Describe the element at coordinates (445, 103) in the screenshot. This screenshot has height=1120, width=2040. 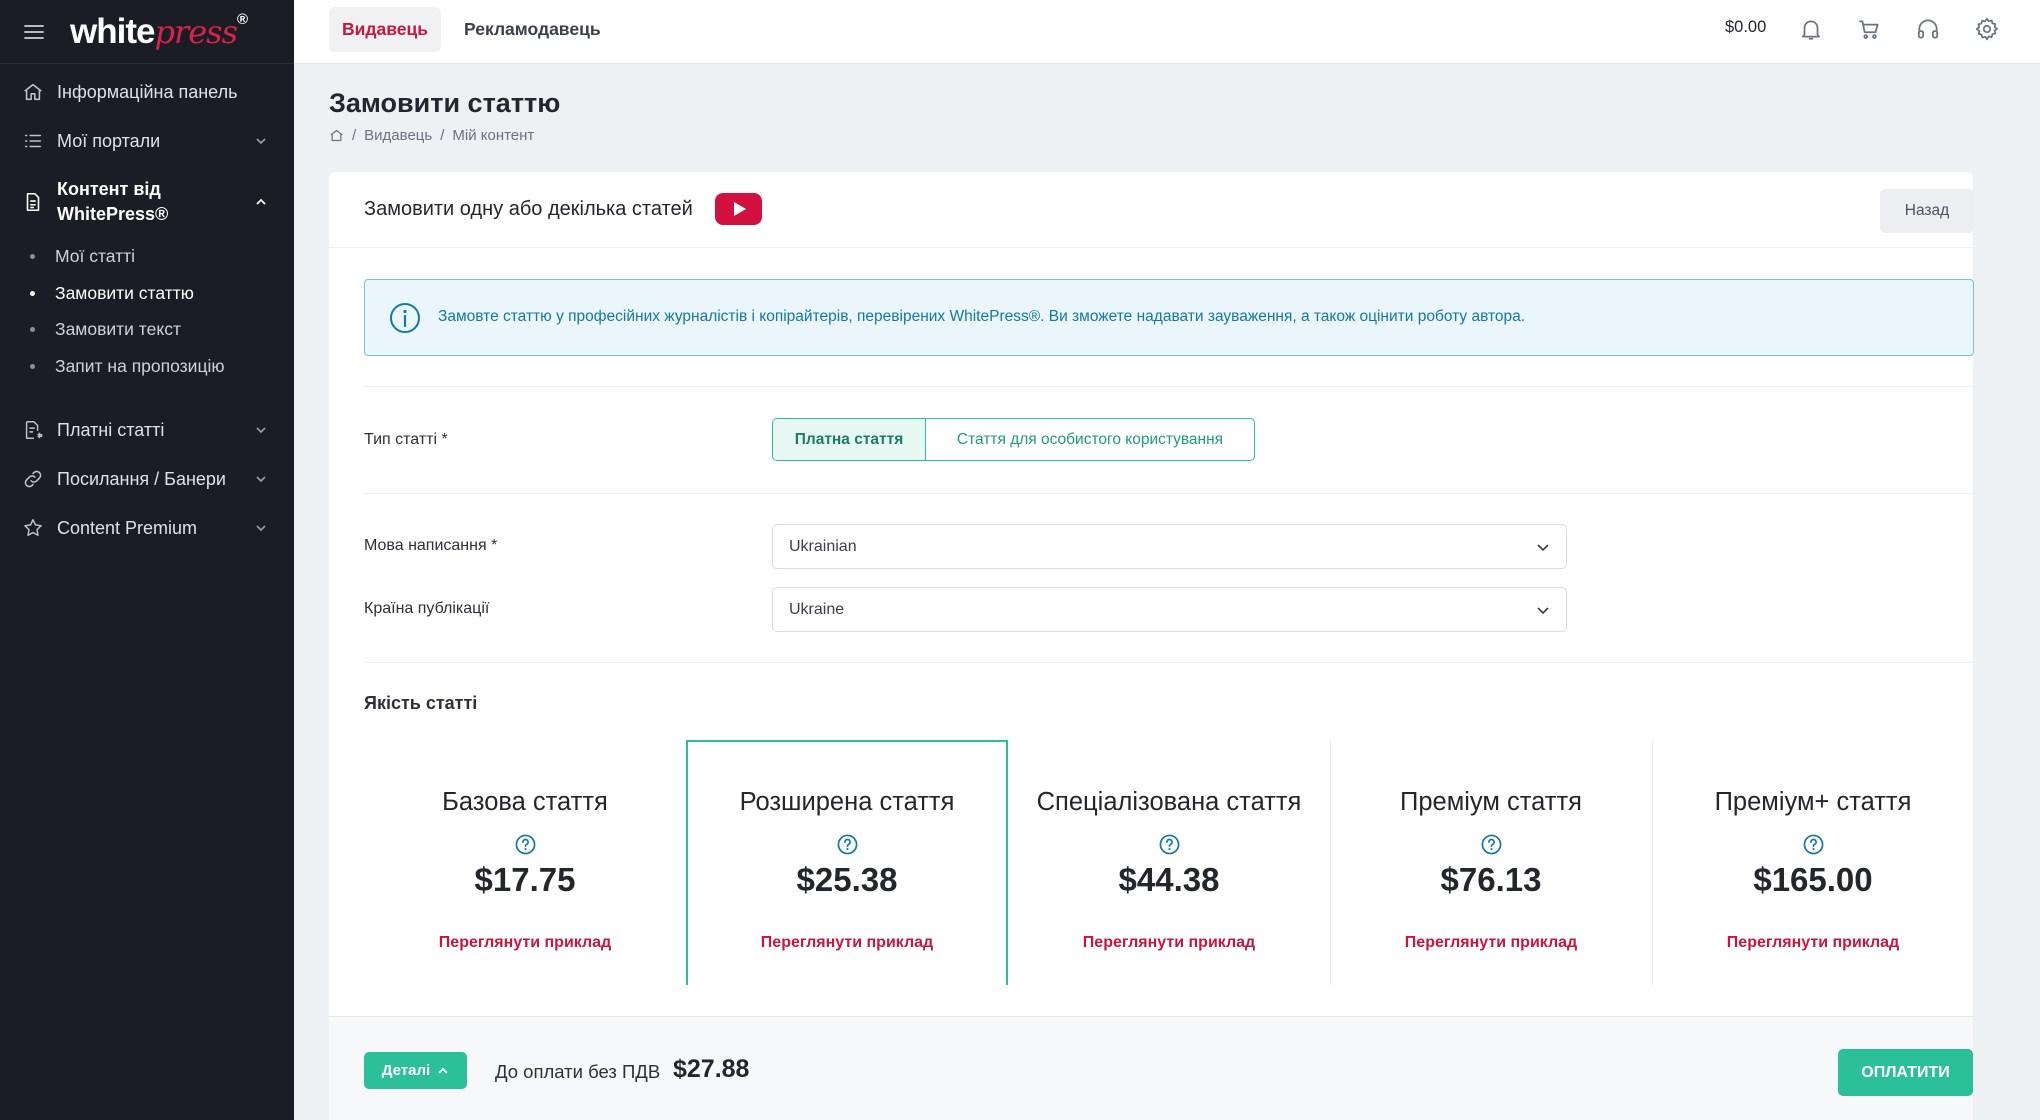
I see `page-title: Замовити статтю` at that location.